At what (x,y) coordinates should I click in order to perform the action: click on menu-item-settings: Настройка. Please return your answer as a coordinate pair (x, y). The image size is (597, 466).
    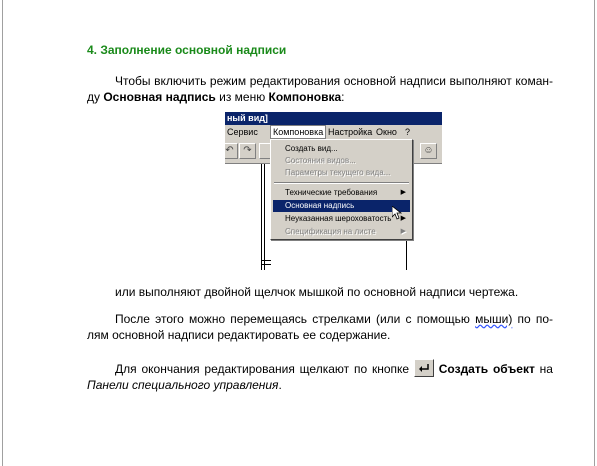
    Looking at the image, I should click on (350, 132).